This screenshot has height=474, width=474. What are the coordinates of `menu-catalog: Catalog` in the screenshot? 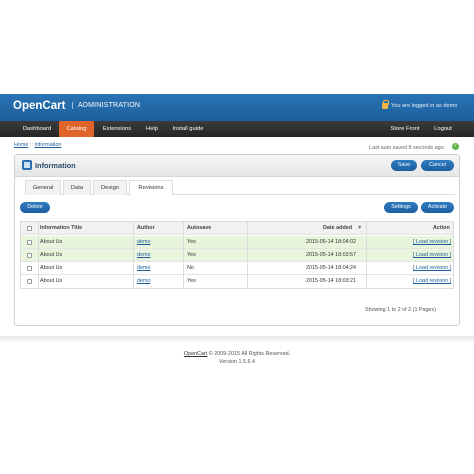 It's located at (76, 129).